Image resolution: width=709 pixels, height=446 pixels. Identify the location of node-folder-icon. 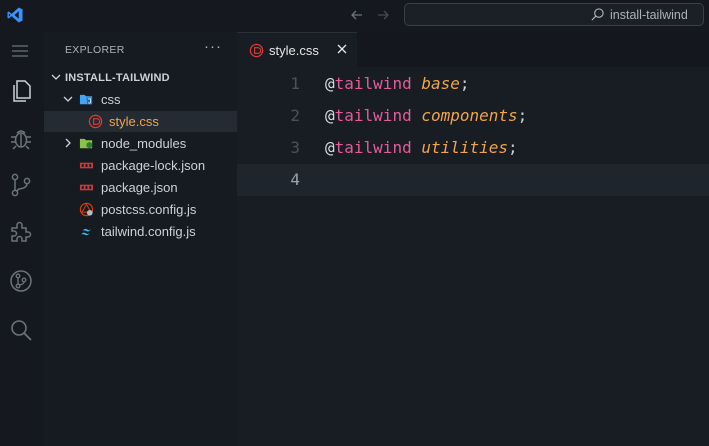
(86, 143).